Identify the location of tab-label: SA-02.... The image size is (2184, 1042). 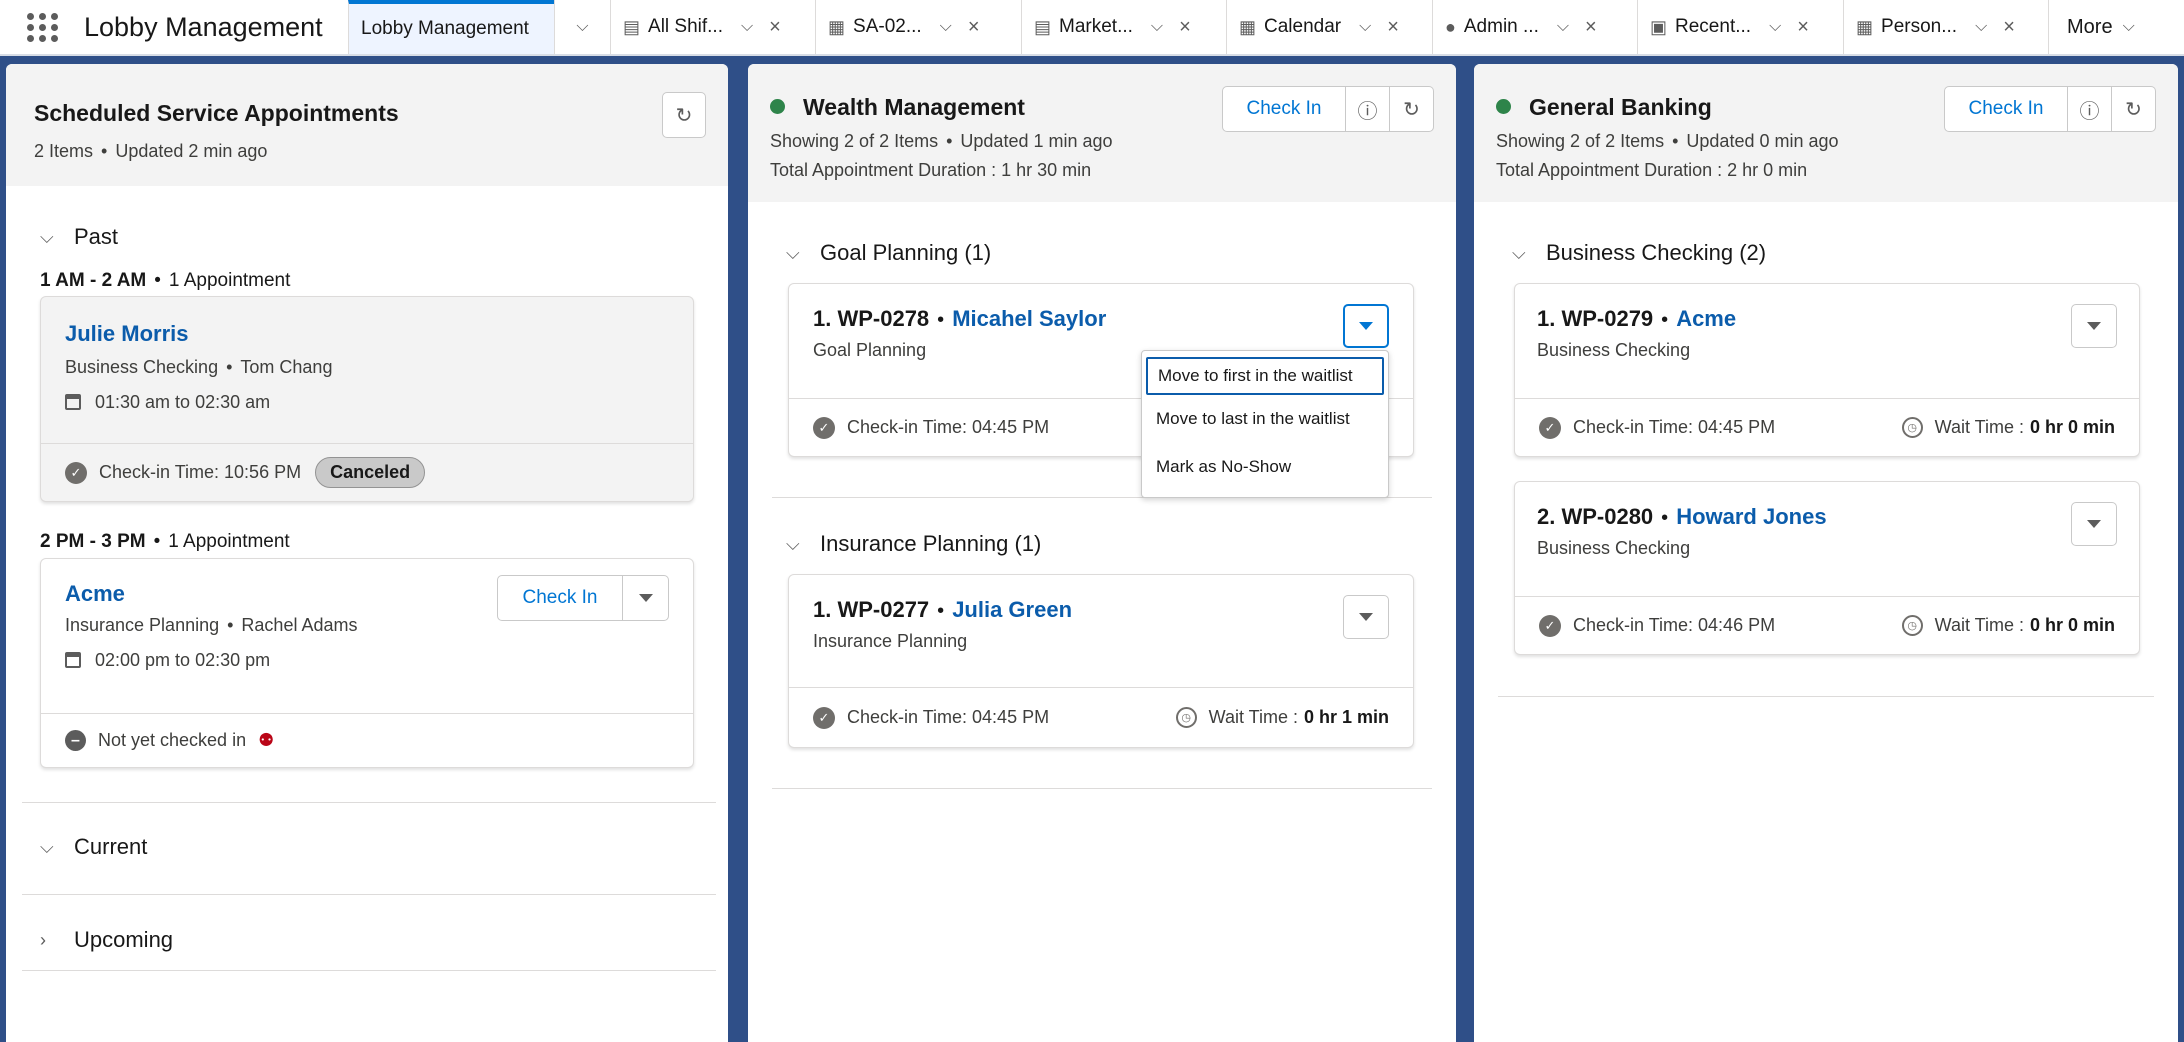
(887, 26).